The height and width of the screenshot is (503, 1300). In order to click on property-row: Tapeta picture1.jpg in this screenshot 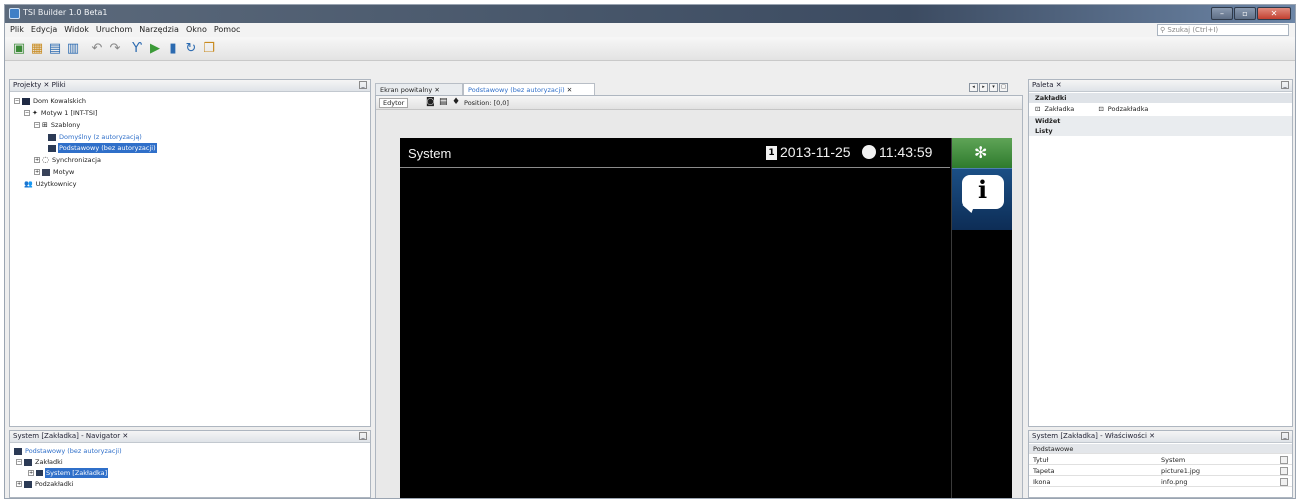, I will do `click(1160, 471)`.